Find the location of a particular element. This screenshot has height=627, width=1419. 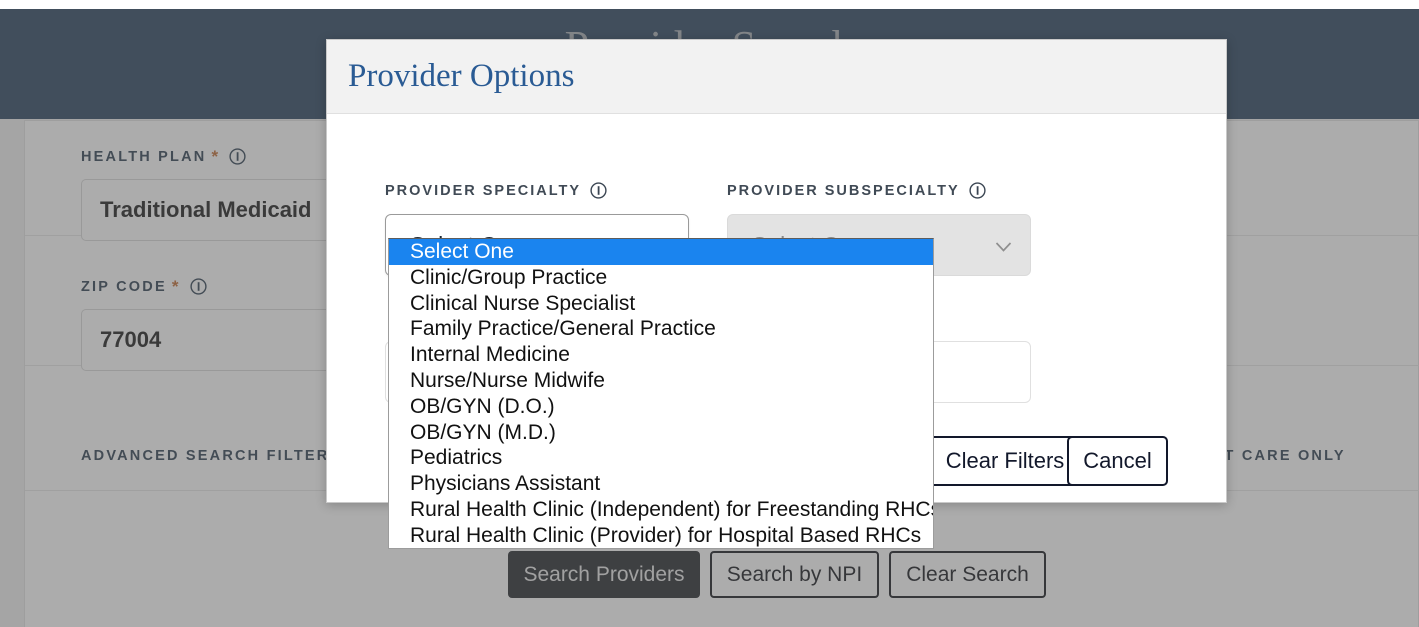

provider-subspecialty-label-text: PROVIDER SUBSPECIALTY is located at coordinates (843, 191).